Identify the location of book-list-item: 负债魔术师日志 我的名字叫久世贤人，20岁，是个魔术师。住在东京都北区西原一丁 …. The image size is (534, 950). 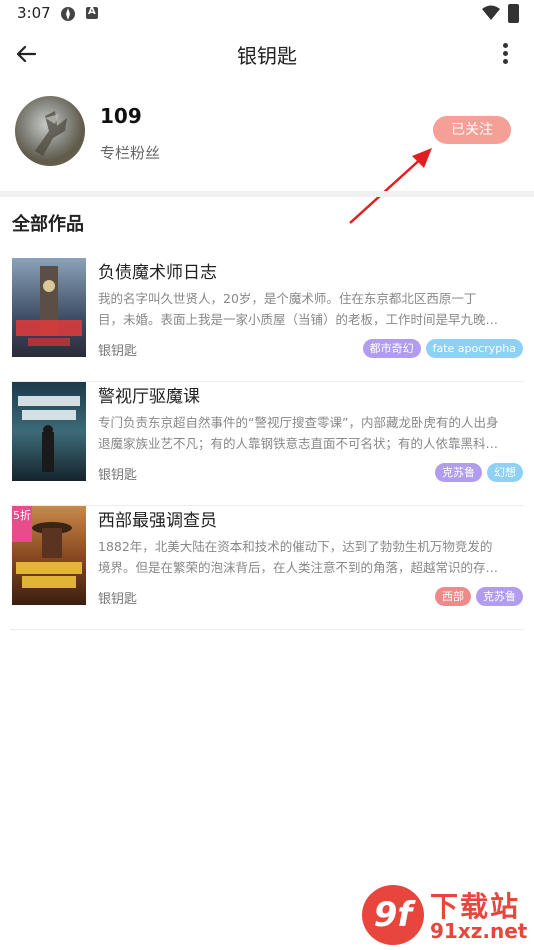
(267, 320).